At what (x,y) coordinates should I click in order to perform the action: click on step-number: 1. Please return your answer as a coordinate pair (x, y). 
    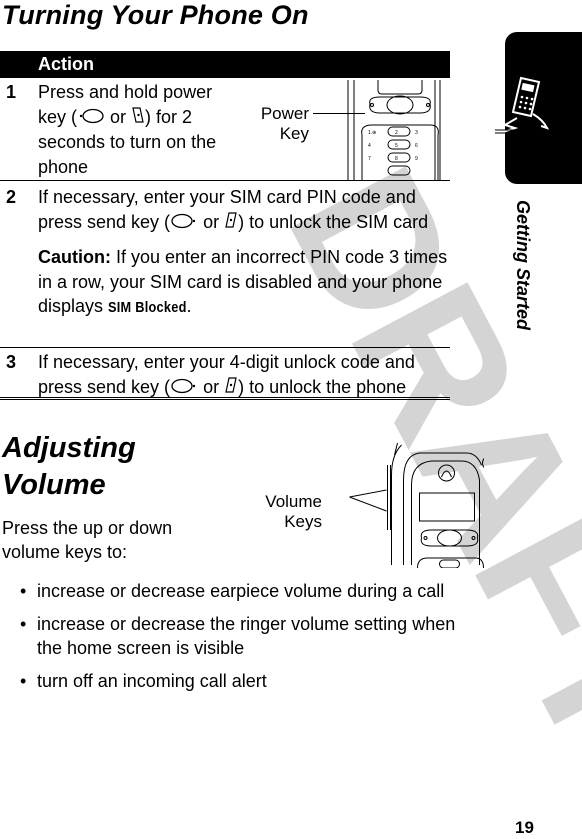
    Looking at the image, I should click on (11, 92).